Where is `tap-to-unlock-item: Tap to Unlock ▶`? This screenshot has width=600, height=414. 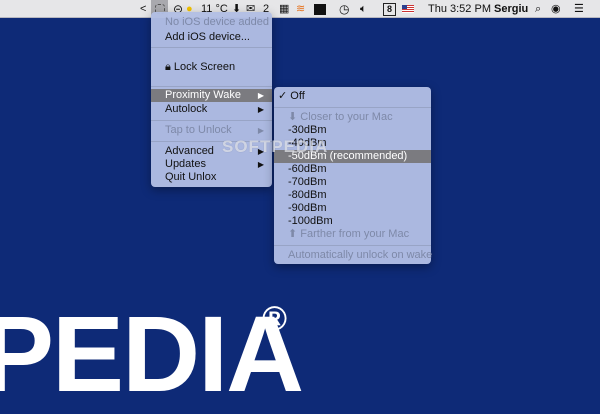
tap-to-unlock-item: Tap to Unlock ▶ is located at coordinates (211, 130).